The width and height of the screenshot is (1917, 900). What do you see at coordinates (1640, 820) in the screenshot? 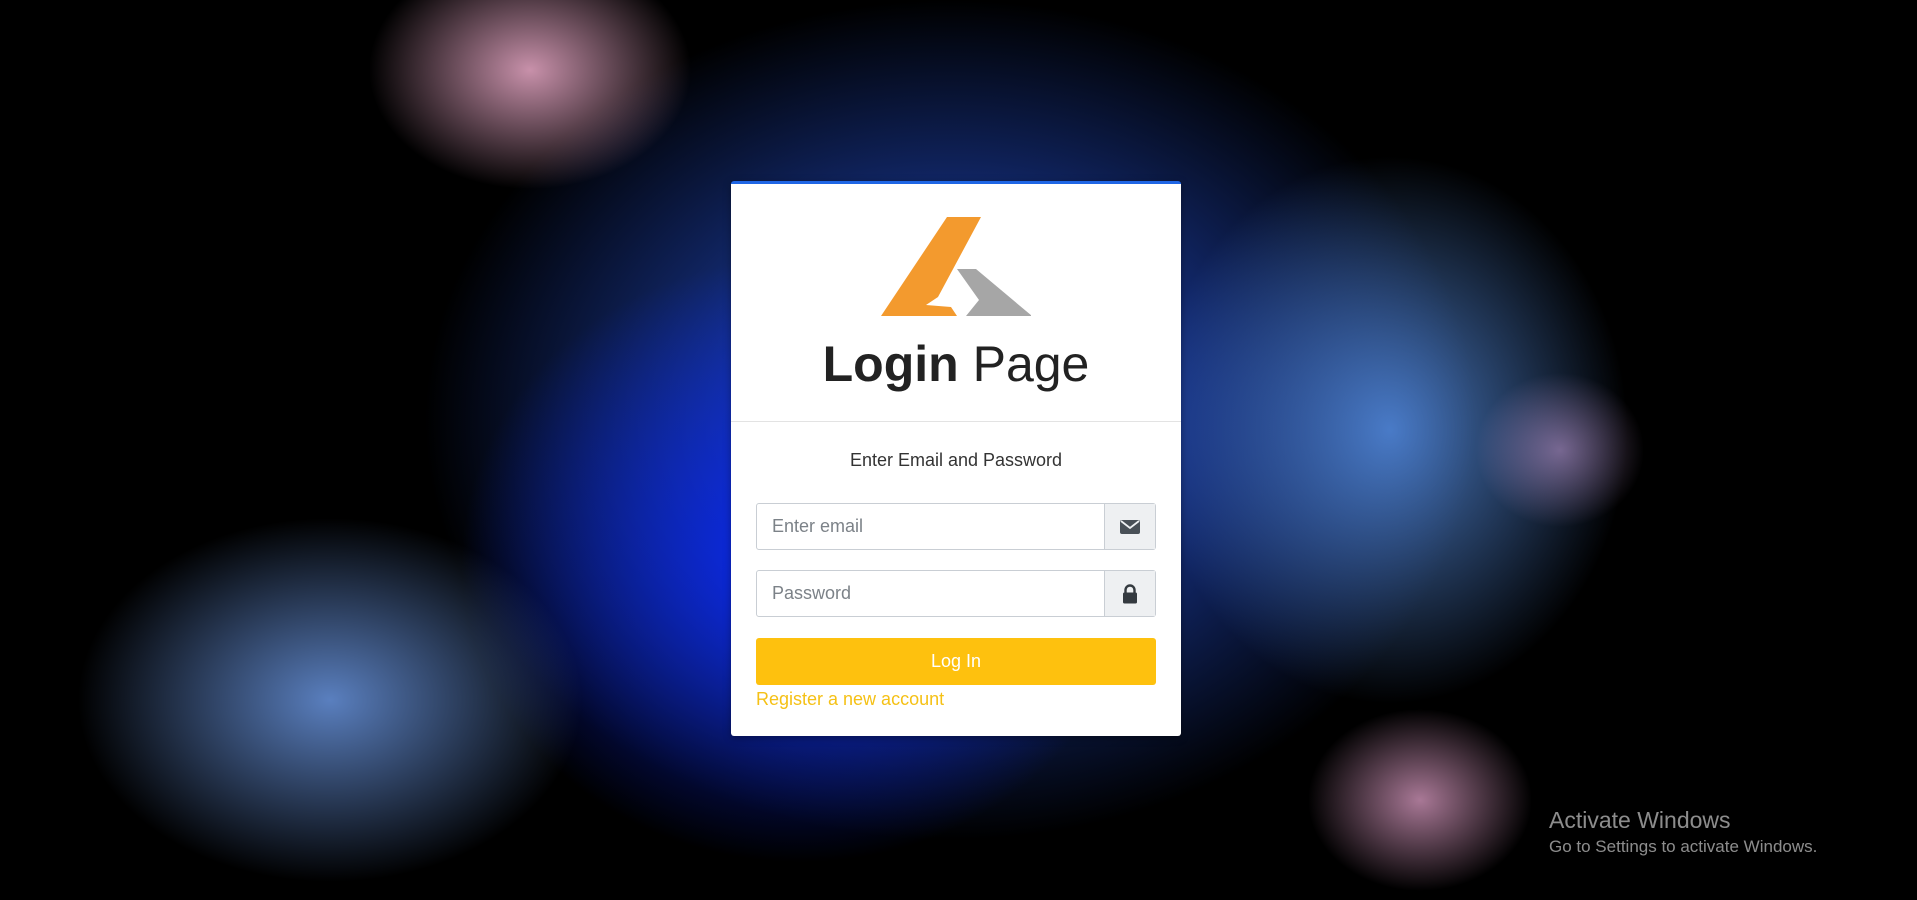
I see `activate-windows-title: Activate Windows` at bounding box center [1640, 820].